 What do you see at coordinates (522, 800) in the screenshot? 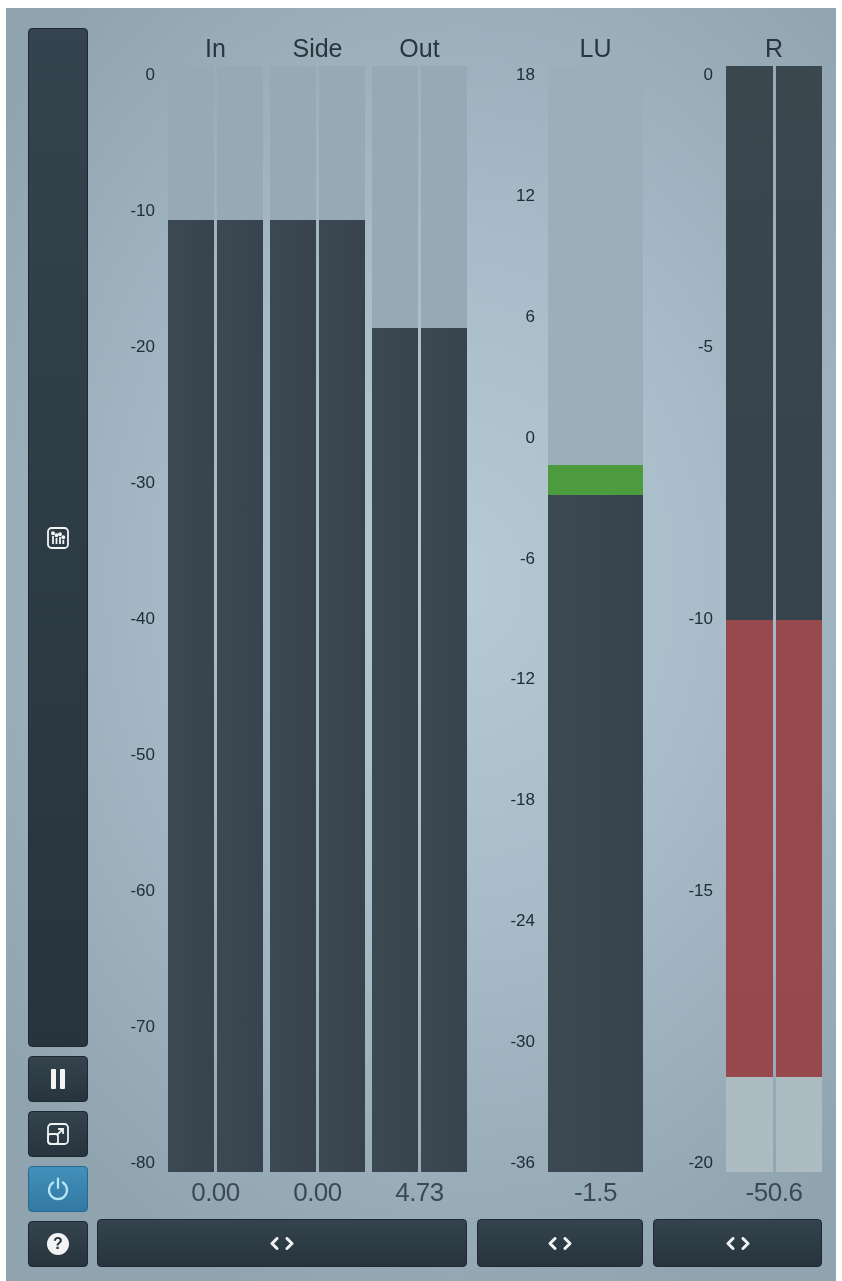
I see `scale-label: -18` at bounding box center [522, 800].